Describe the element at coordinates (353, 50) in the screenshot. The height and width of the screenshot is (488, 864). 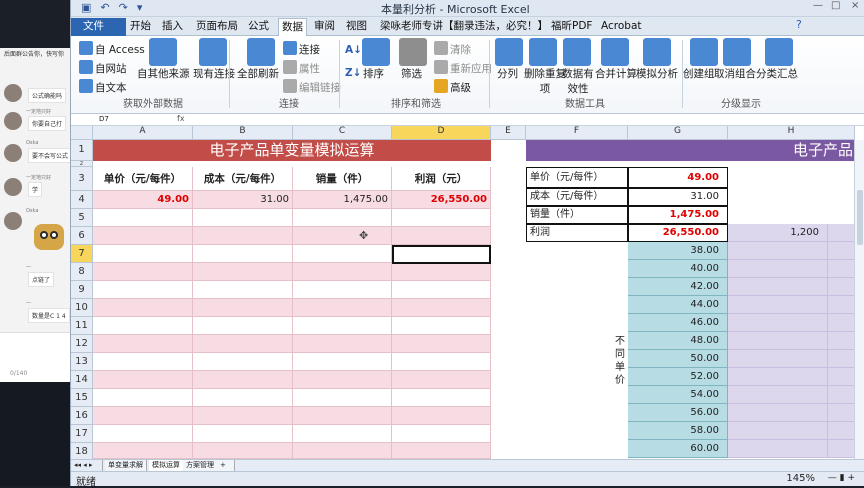
I see `sort-az-icon: A↓` at that location.